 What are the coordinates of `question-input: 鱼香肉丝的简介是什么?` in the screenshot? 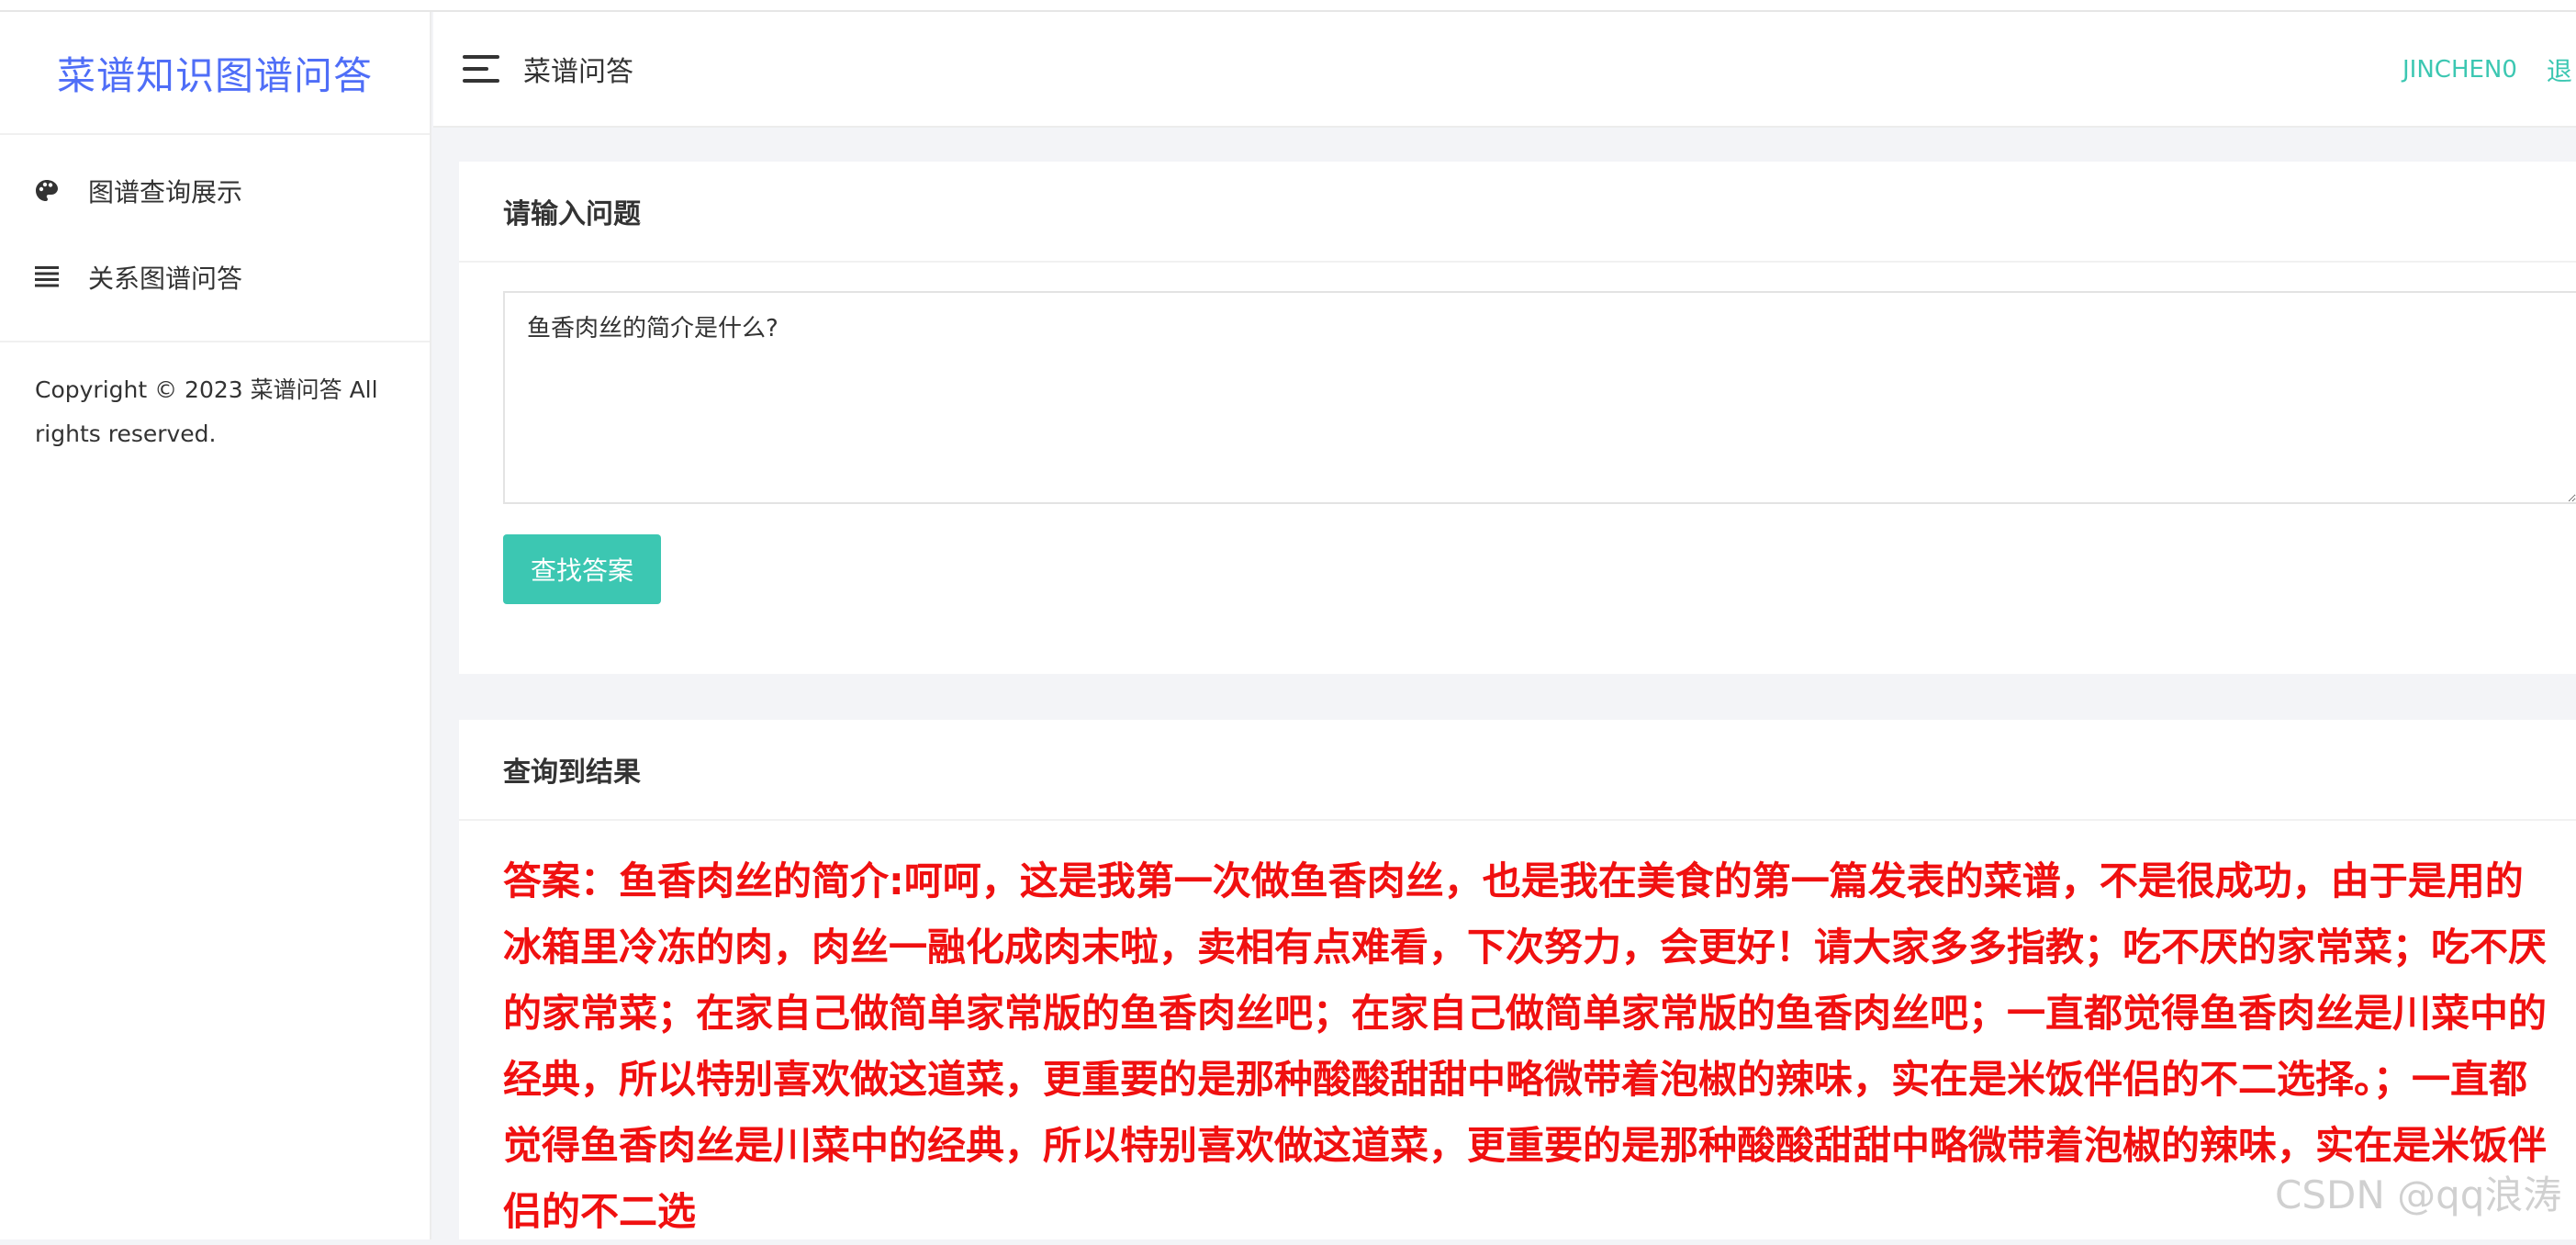 It's located at (1539, 398).